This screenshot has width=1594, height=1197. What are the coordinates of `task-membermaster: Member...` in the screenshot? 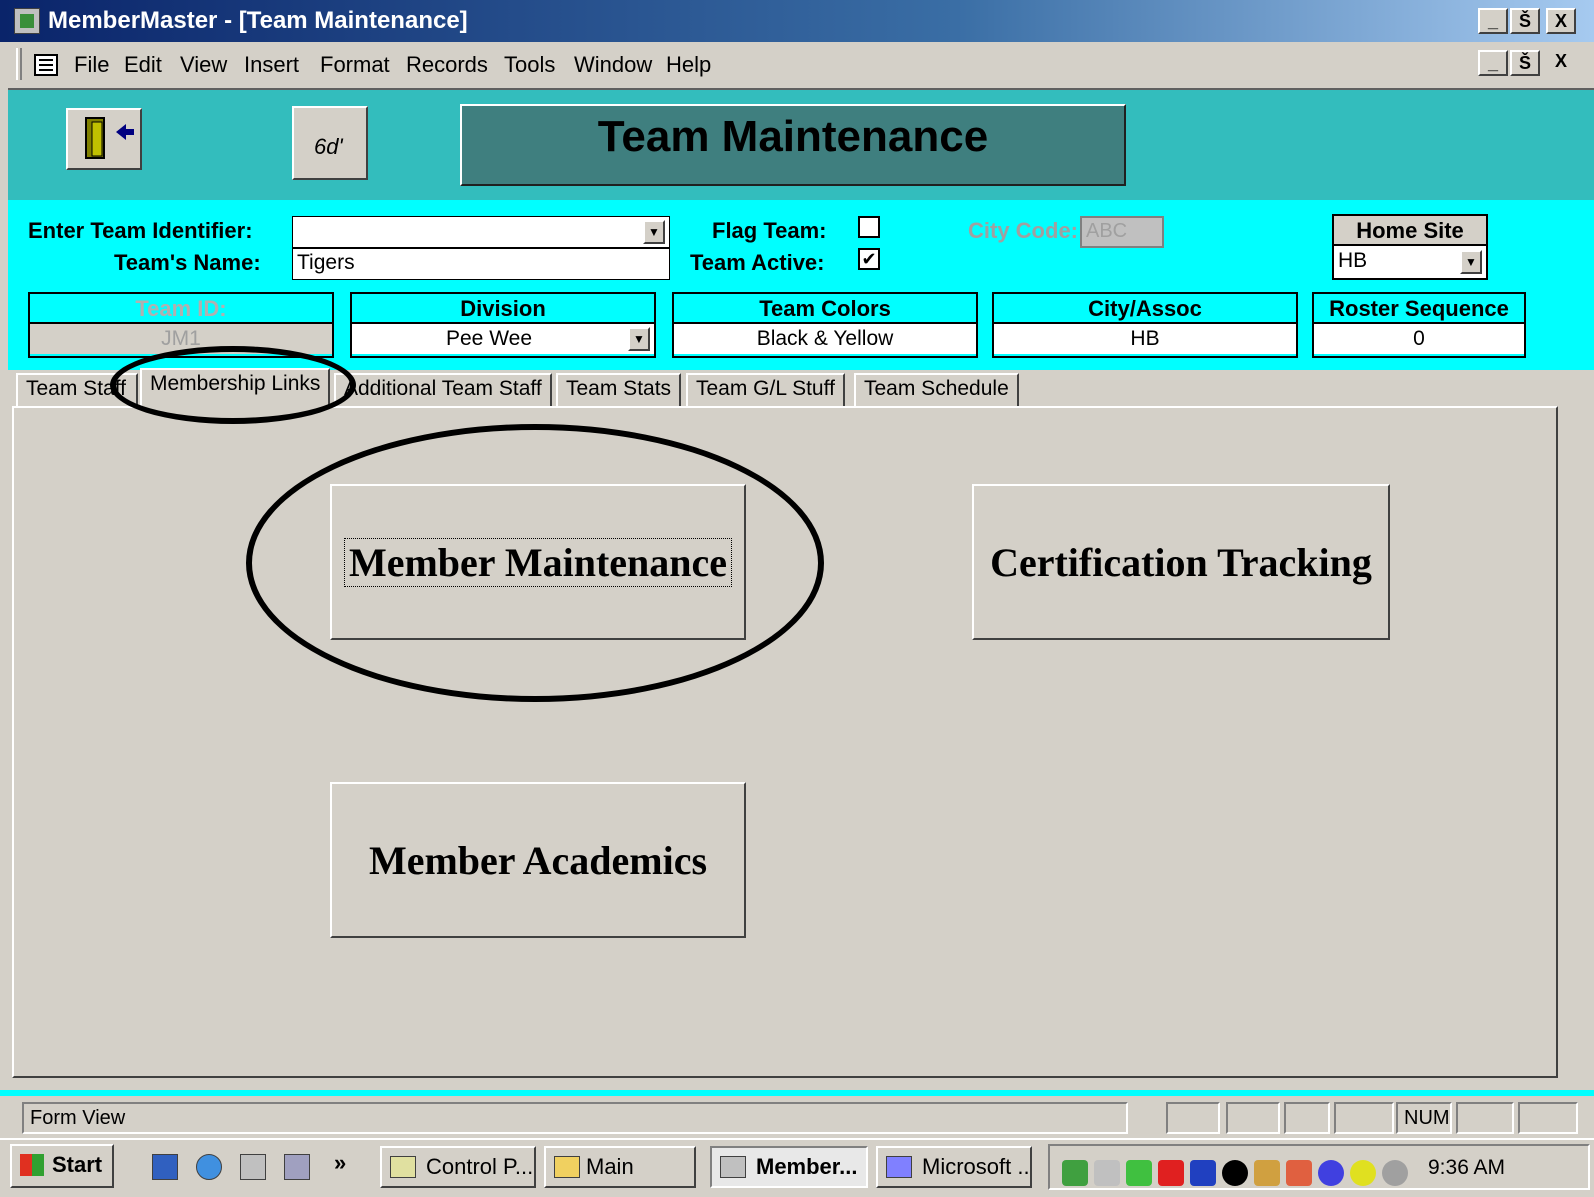 It's located at (789, 1167).